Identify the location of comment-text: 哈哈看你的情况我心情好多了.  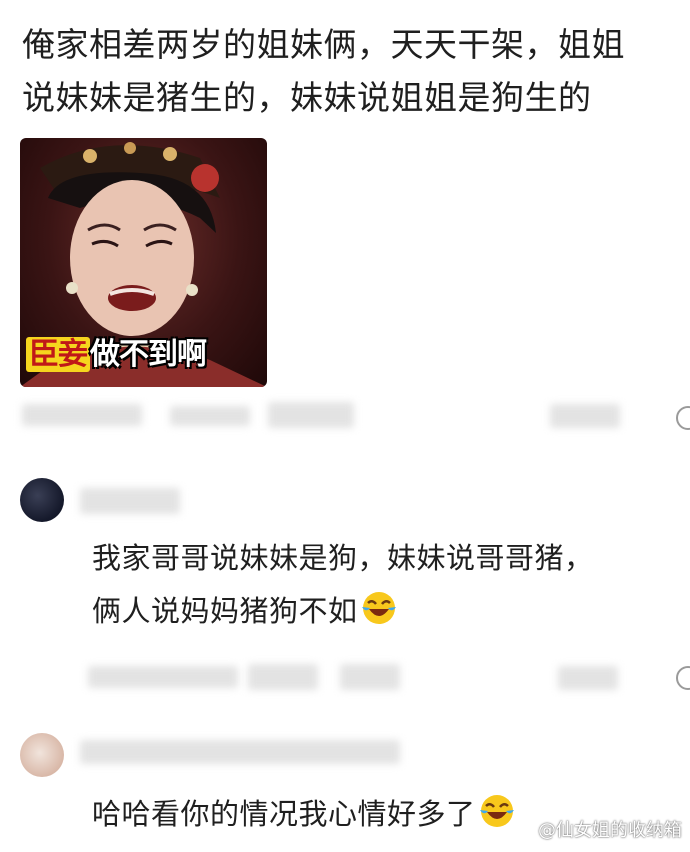
(304, 814).